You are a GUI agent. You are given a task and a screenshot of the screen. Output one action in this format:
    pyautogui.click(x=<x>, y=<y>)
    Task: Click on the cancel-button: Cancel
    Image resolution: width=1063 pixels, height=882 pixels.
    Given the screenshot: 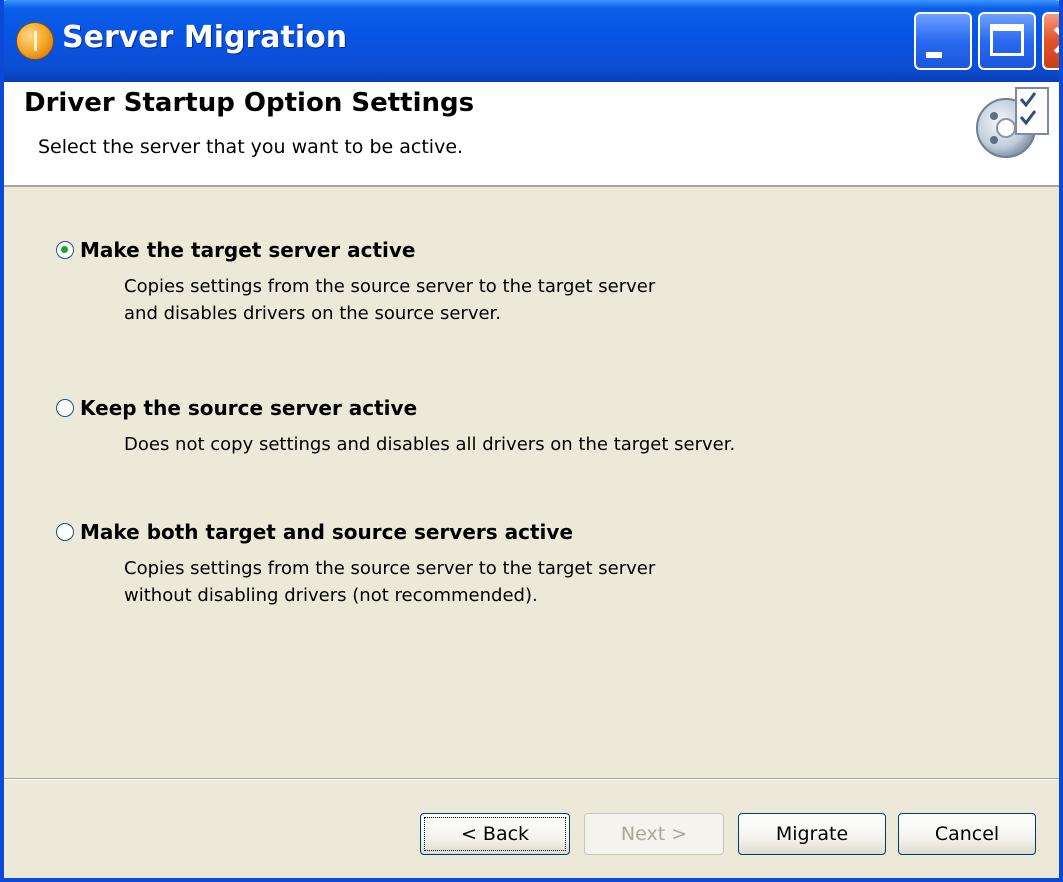 What is the action you would take?
    pyautogui.click(x=967, y=834)
    